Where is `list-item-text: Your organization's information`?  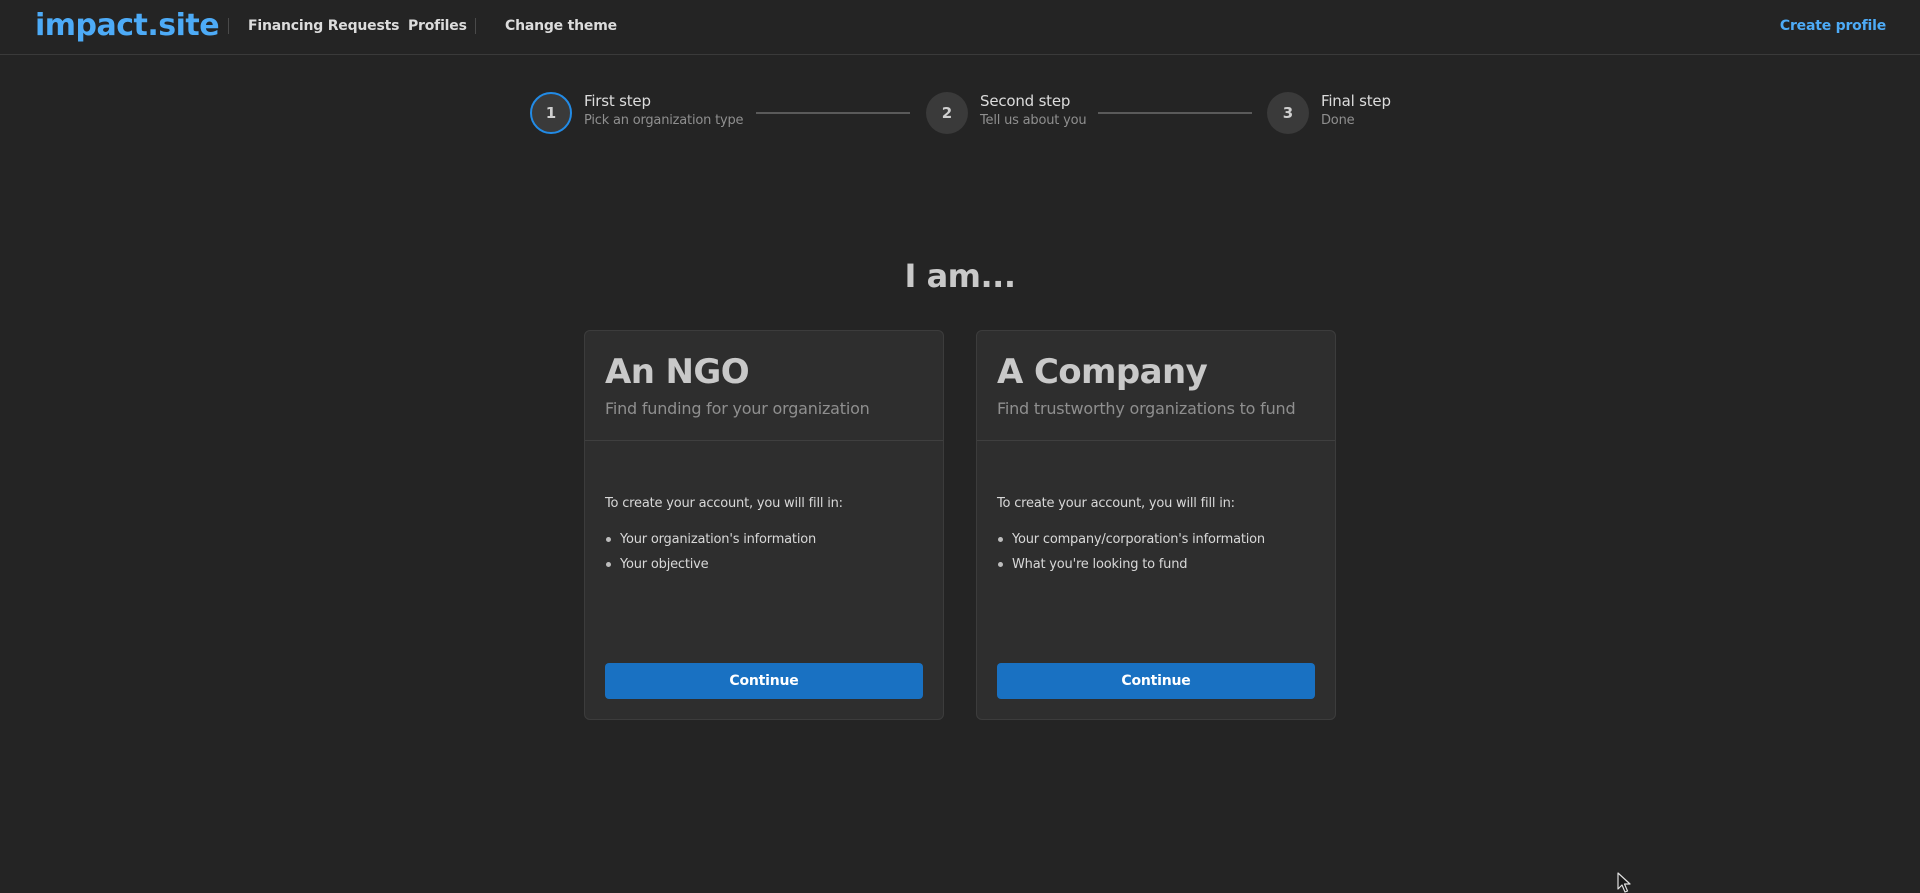 list-item-text: Your organization's information is located at coordinates (718, 539).